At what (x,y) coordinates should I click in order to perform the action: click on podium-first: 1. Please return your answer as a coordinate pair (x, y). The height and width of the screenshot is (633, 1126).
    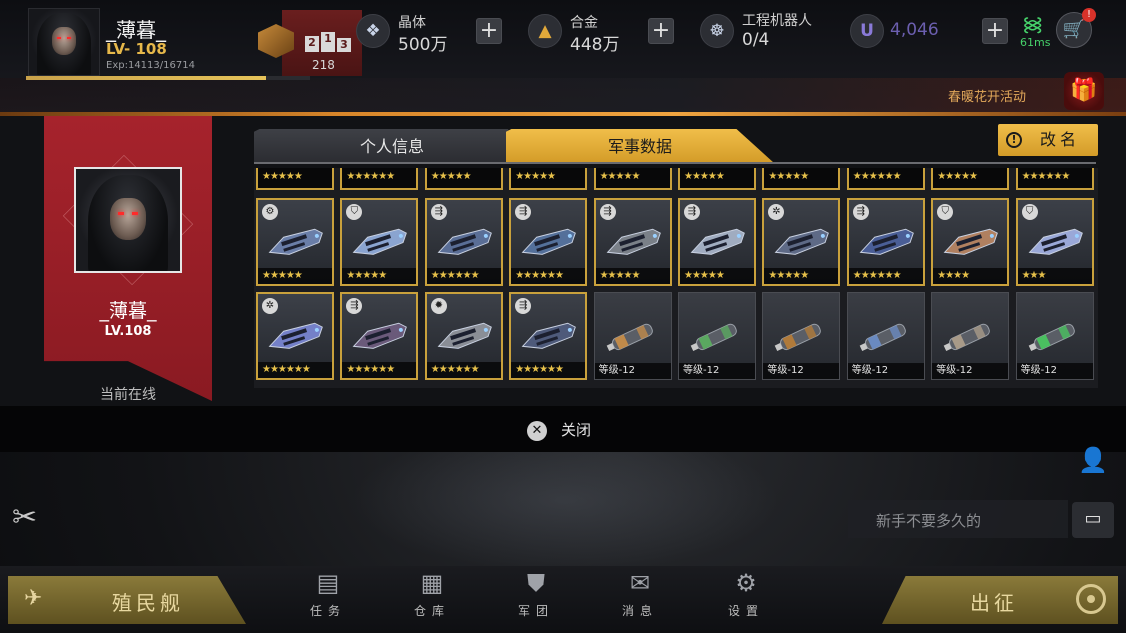
    Looking at the image, I should click on (328, 42).